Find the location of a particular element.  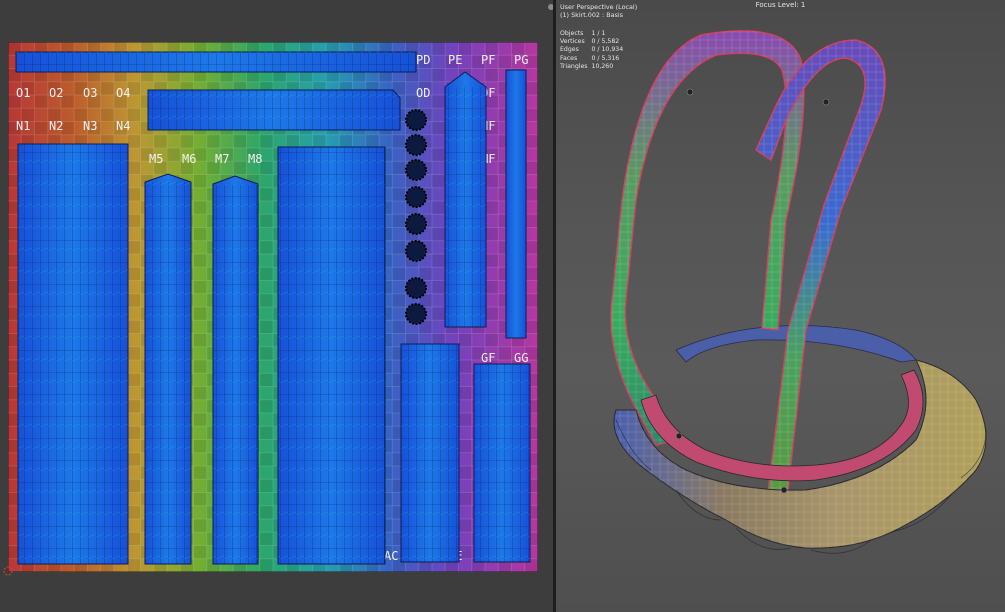

label-od: OD is located at coordinates (423, 93).